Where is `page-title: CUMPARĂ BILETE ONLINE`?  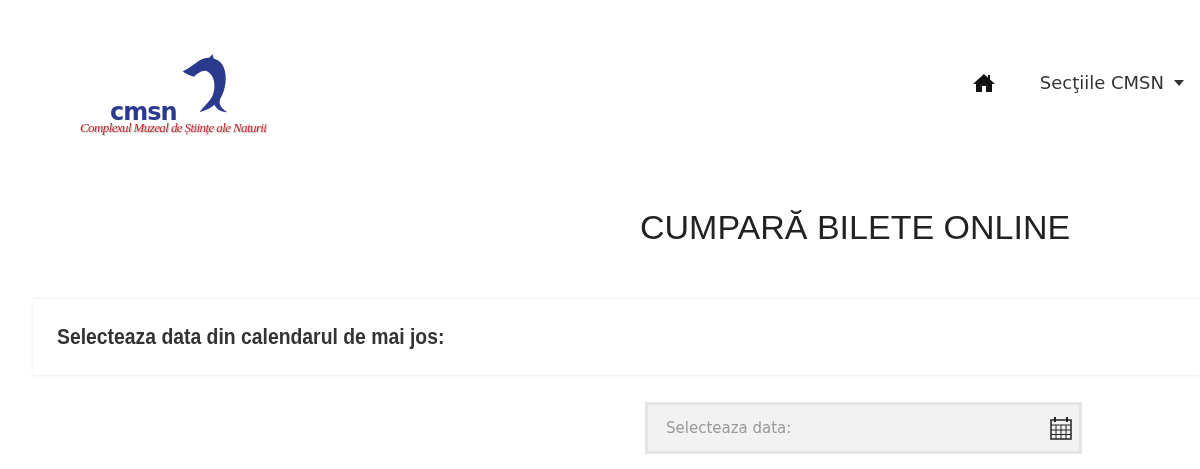 page-title: CUMPARĂ BILETE ONLINE is located at coordinates (856, 227).